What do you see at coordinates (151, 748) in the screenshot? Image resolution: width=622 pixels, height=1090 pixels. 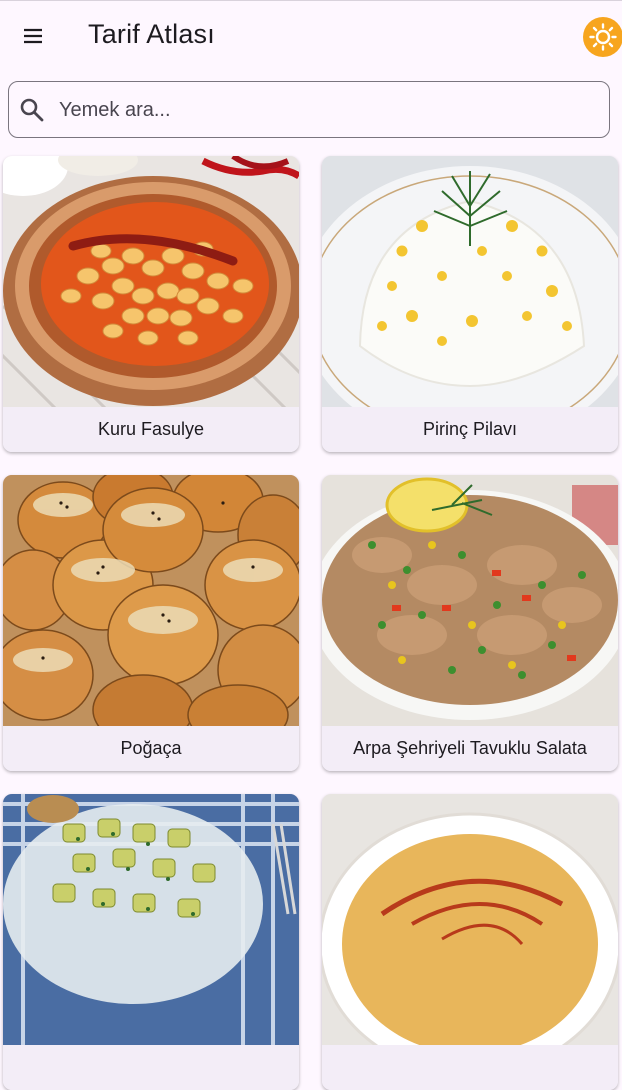 I see `recipe-title: Poğaça` at bounding box center [151, 748].